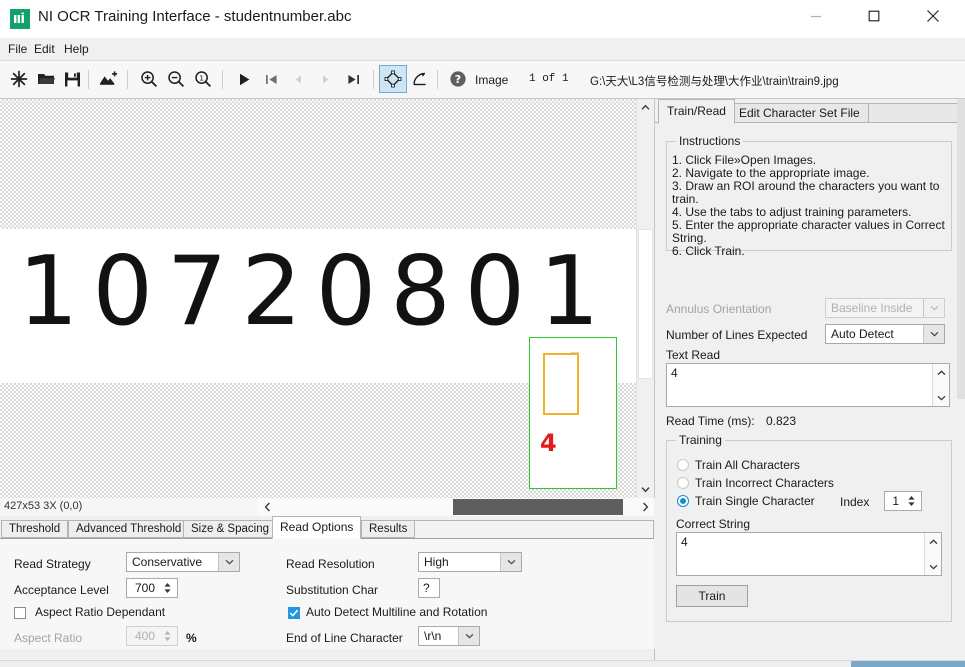  What do you see at coordinates (298, 79) in the screenshot?
I see `previous-image-icon` at bounding box center [298, 79].